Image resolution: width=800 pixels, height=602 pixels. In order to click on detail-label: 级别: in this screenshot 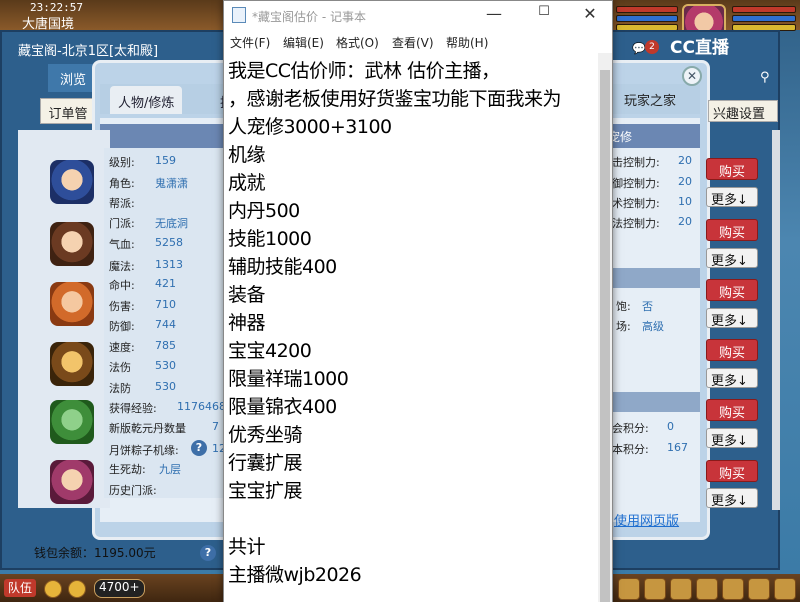, I will do `click(122, 162)`.